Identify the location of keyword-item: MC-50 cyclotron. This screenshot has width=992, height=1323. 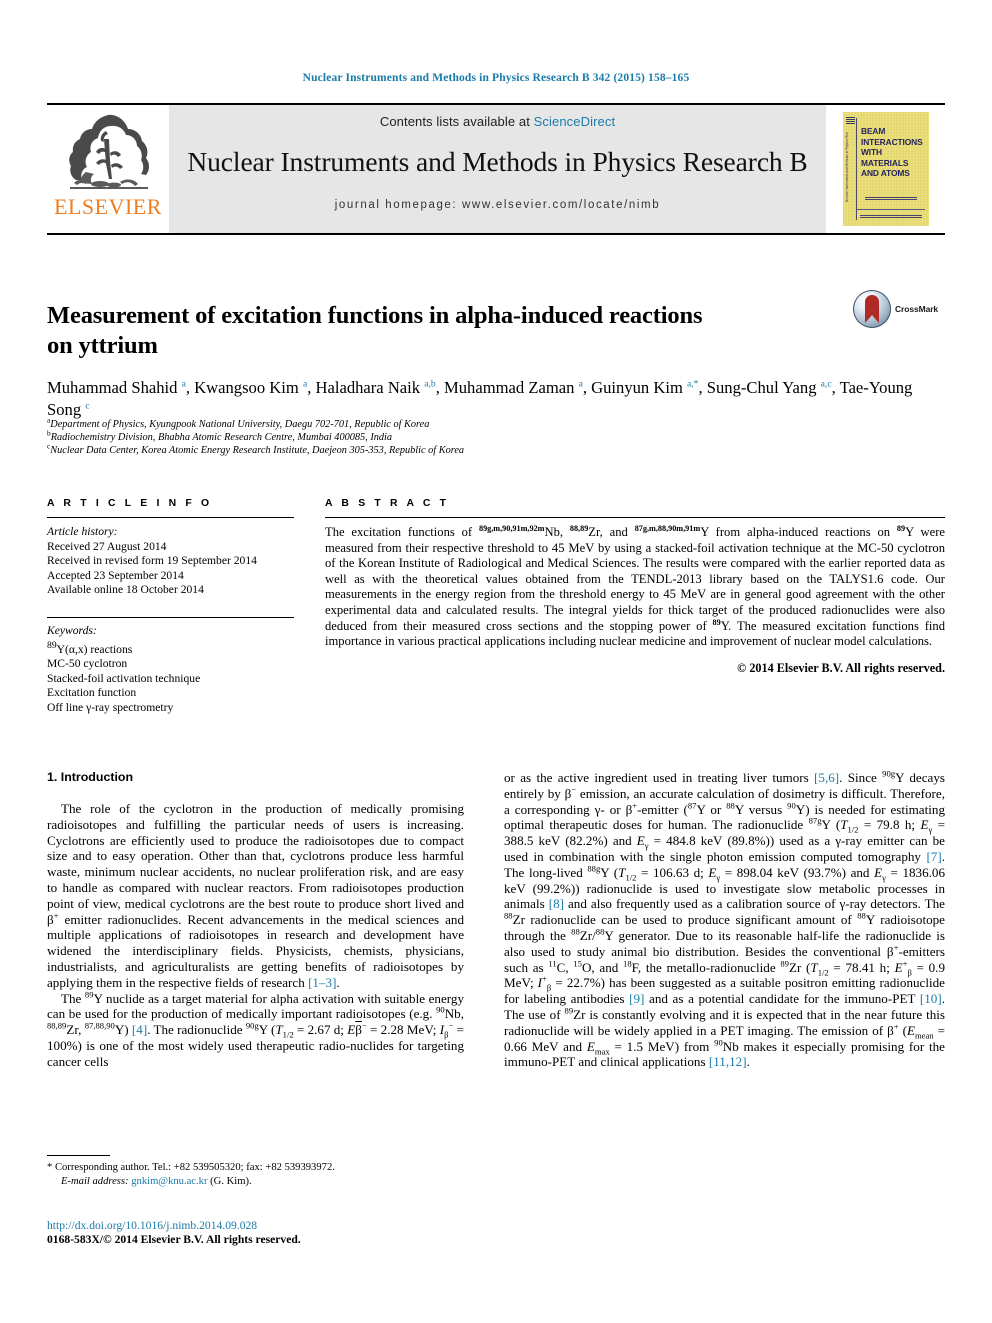
(87, 664).